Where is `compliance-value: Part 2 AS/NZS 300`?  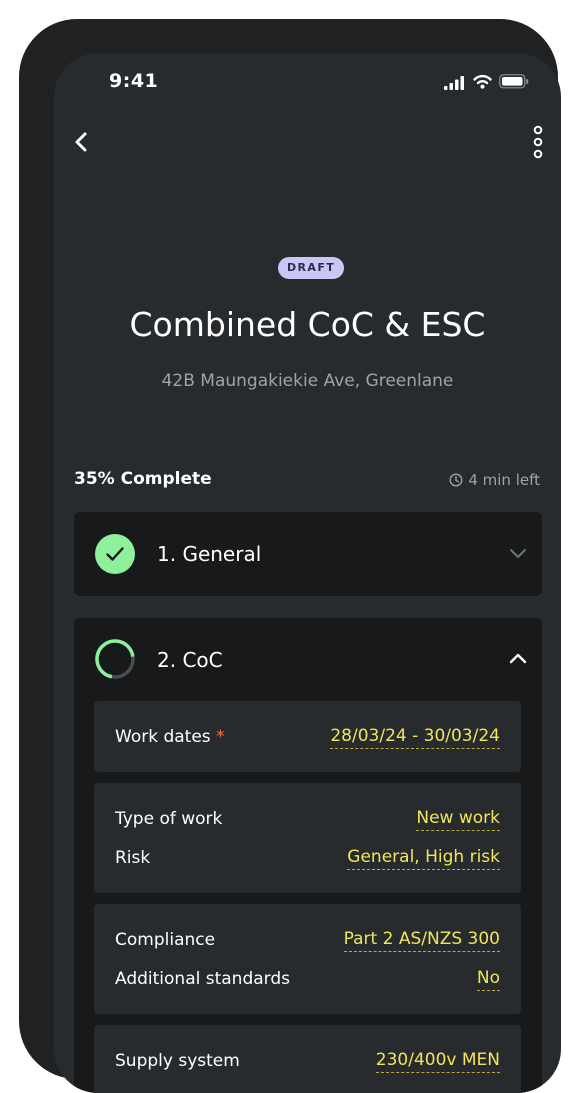
compliance-value: Part 2 AS/NZS 300 is located at coordinates (421, 940).